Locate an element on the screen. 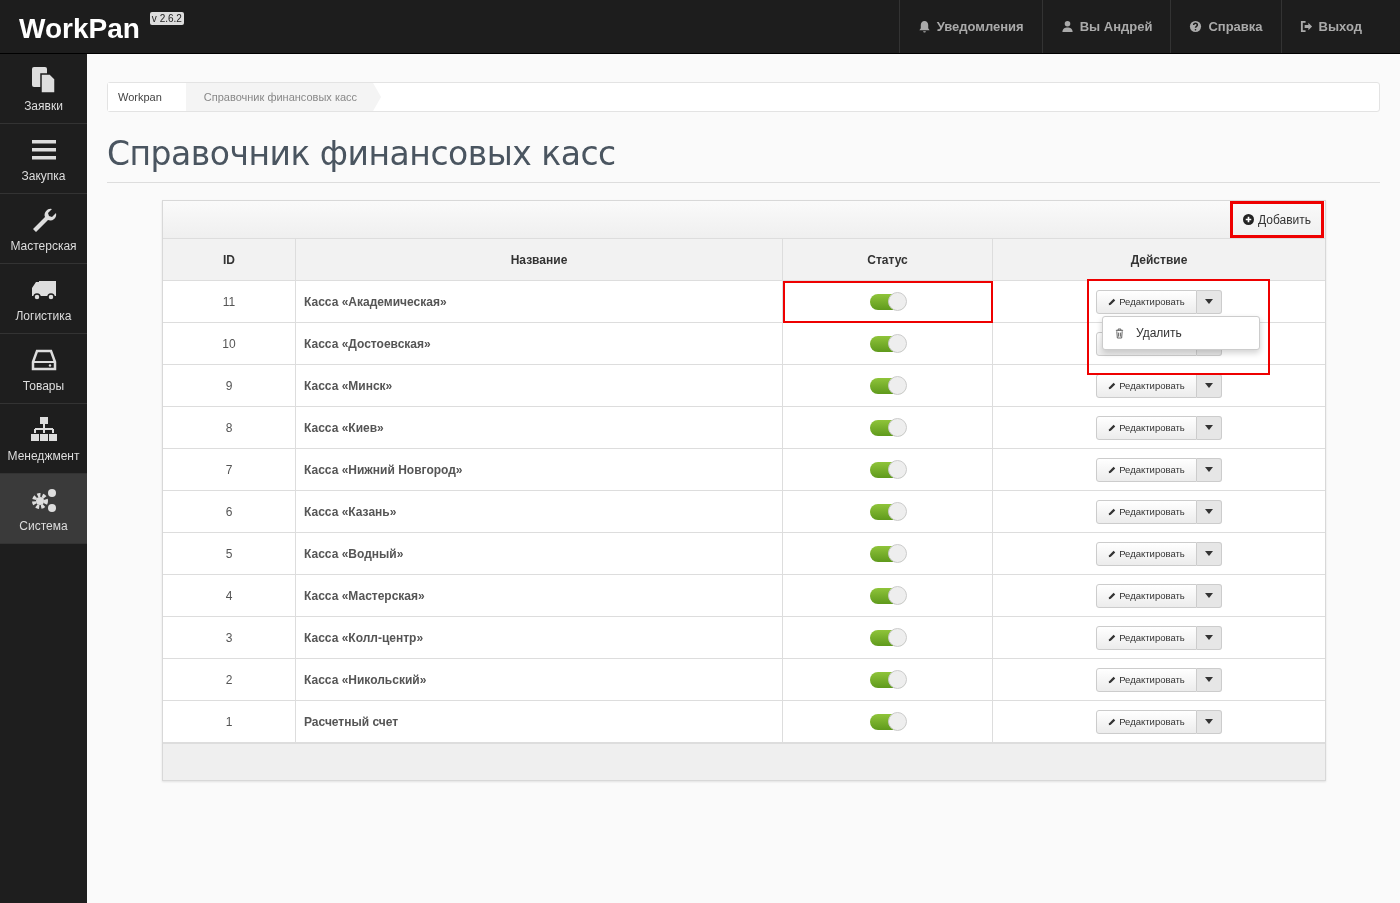 Image resolution: width=1400 pixels, height=903 pixels. table-cell: Касса «Казань» is located at coordinates (539, 511).